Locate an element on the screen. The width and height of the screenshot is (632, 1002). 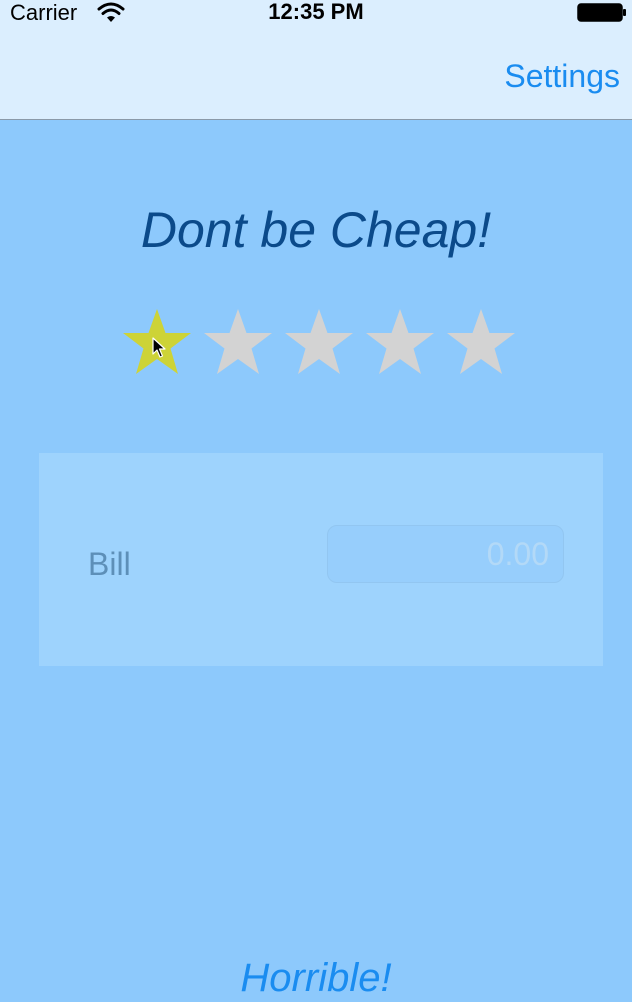
bill-input is located at coordinates (445, 554).